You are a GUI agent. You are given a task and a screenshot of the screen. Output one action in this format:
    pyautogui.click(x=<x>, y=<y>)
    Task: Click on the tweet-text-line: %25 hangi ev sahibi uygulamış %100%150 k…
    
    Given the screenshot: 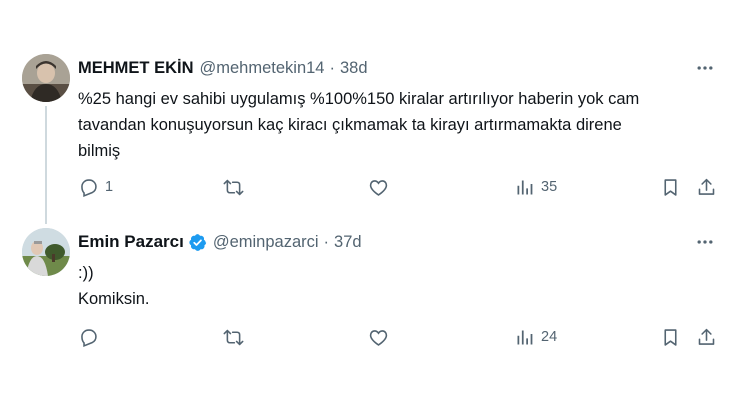 What is the action you would take?
    pyautogui.click(x=359, y=99)
    